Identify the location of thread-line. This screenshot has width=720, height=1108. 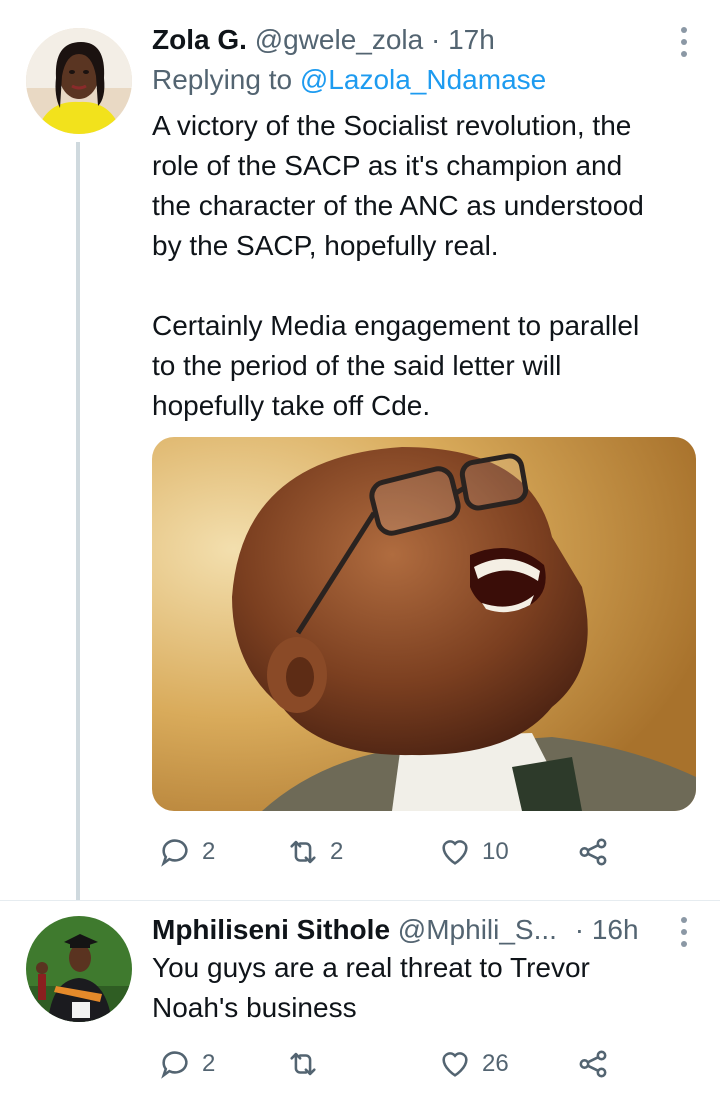
(78, 521).